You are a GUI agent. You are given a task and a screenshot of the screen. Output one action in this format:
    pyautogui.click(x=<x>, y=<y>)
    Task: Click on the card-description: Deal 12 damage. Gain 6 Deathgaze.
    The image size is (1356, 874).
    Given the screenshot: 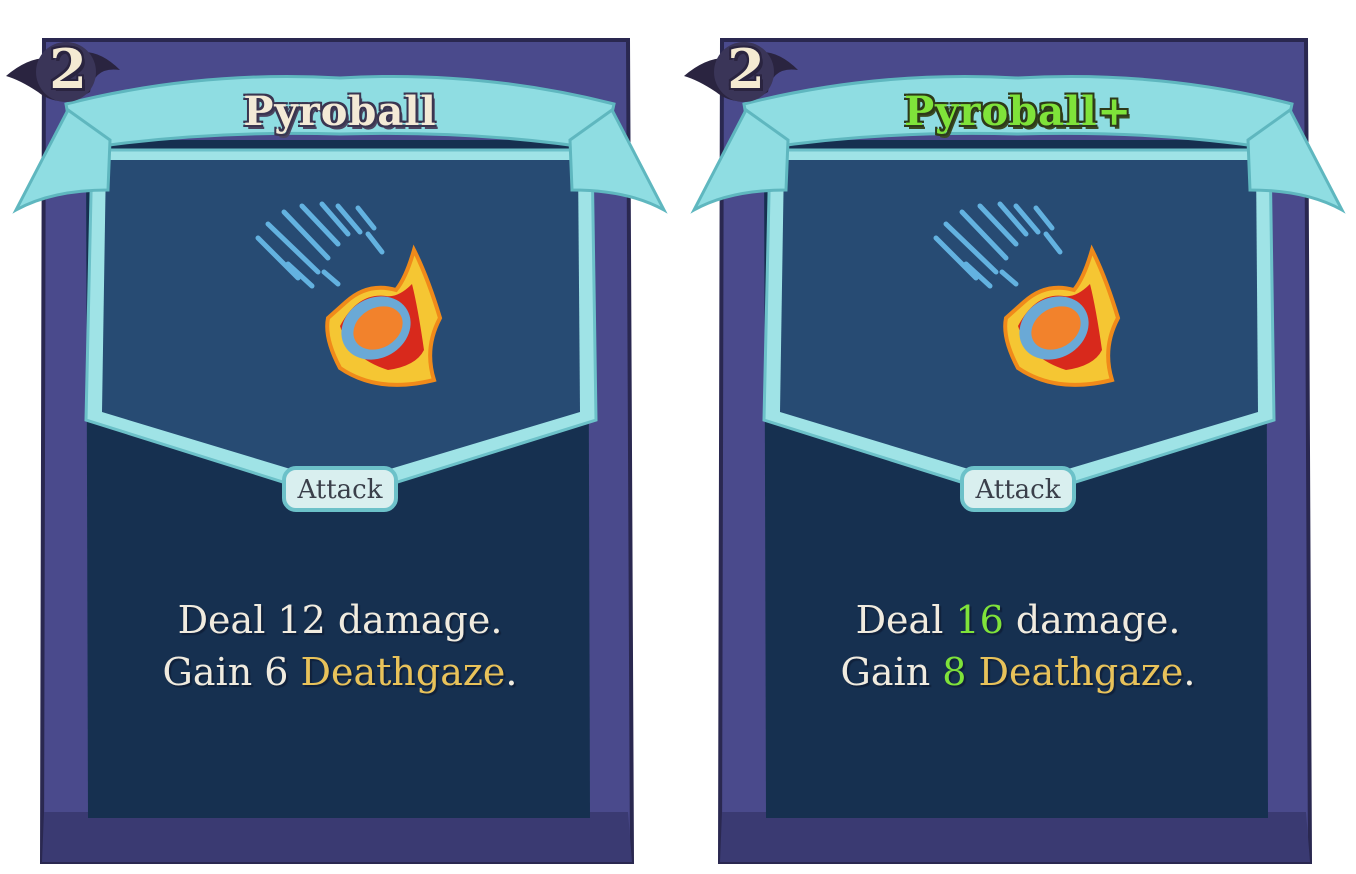 What is the action you would take?
    pyautogui.click(x=340, y=646)
    